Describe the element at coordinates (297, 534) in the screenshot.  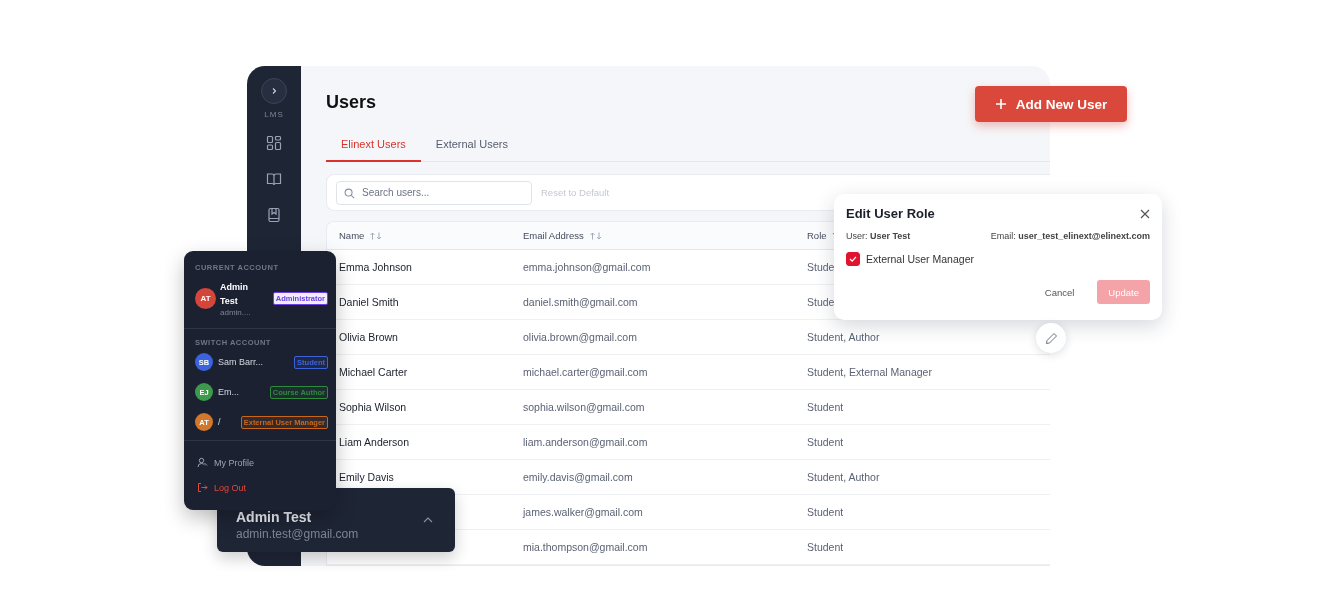
I see `user-email: admin.test@gmail.com` at that location.